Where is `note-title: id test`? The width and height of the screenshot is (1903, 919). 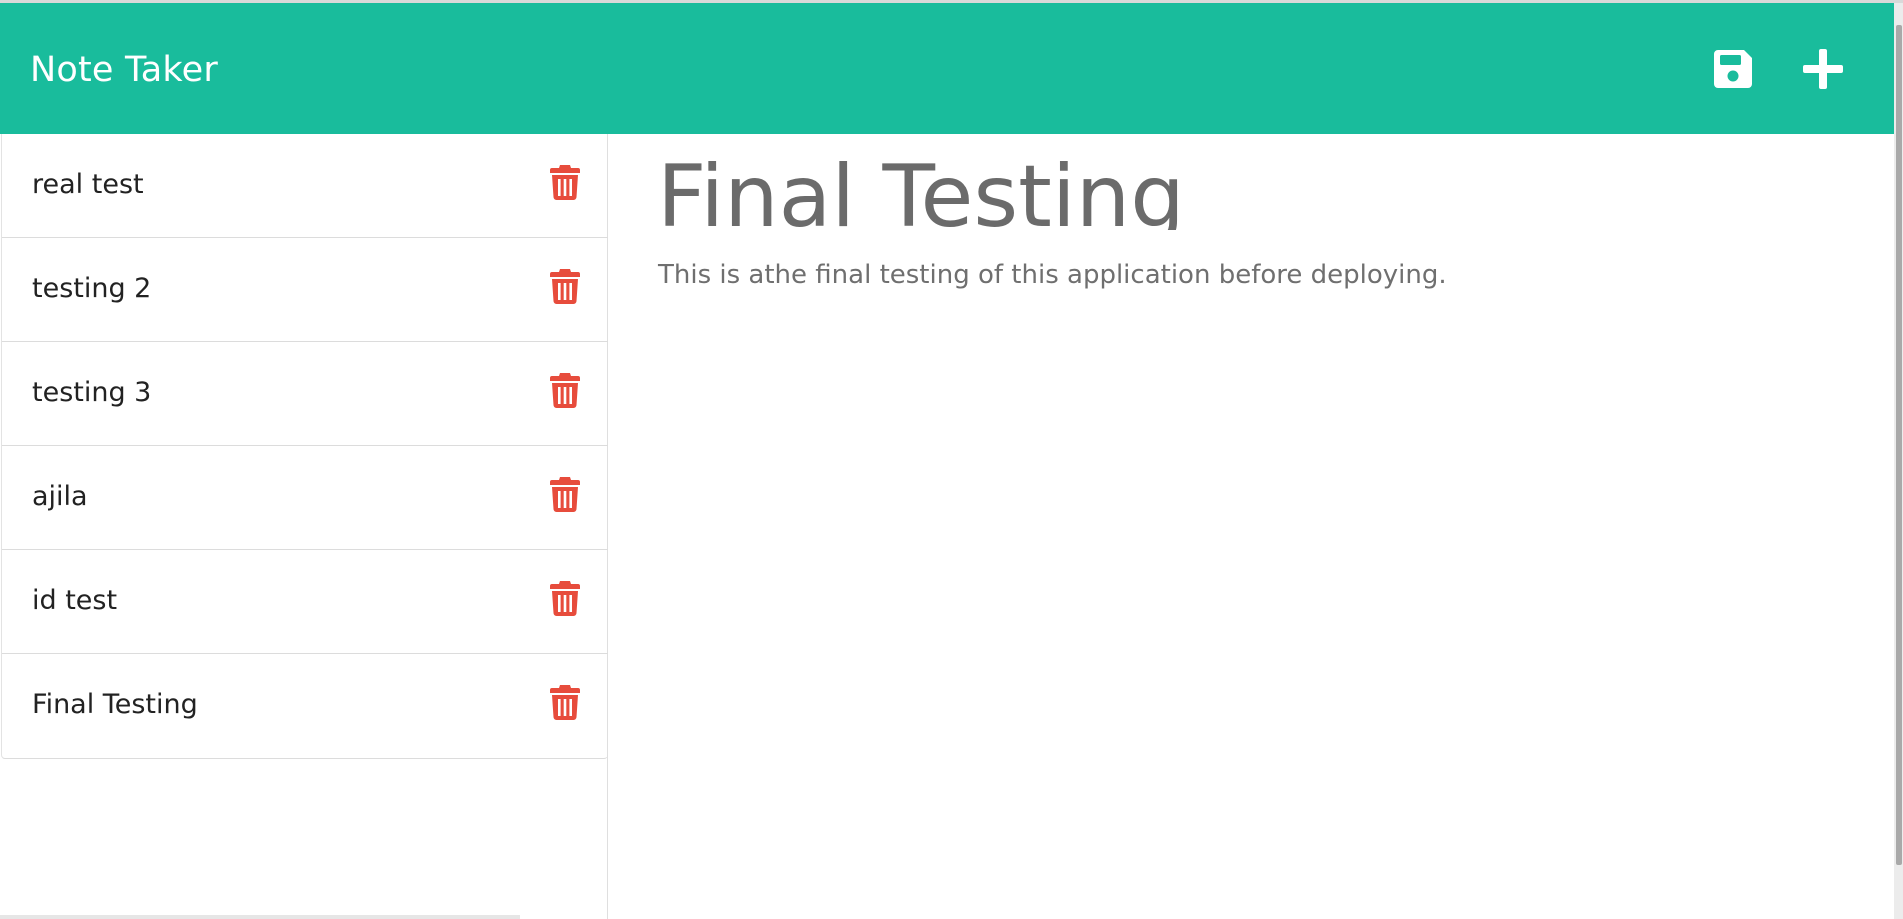
note-title: id test is located at coordinates (74, 601).